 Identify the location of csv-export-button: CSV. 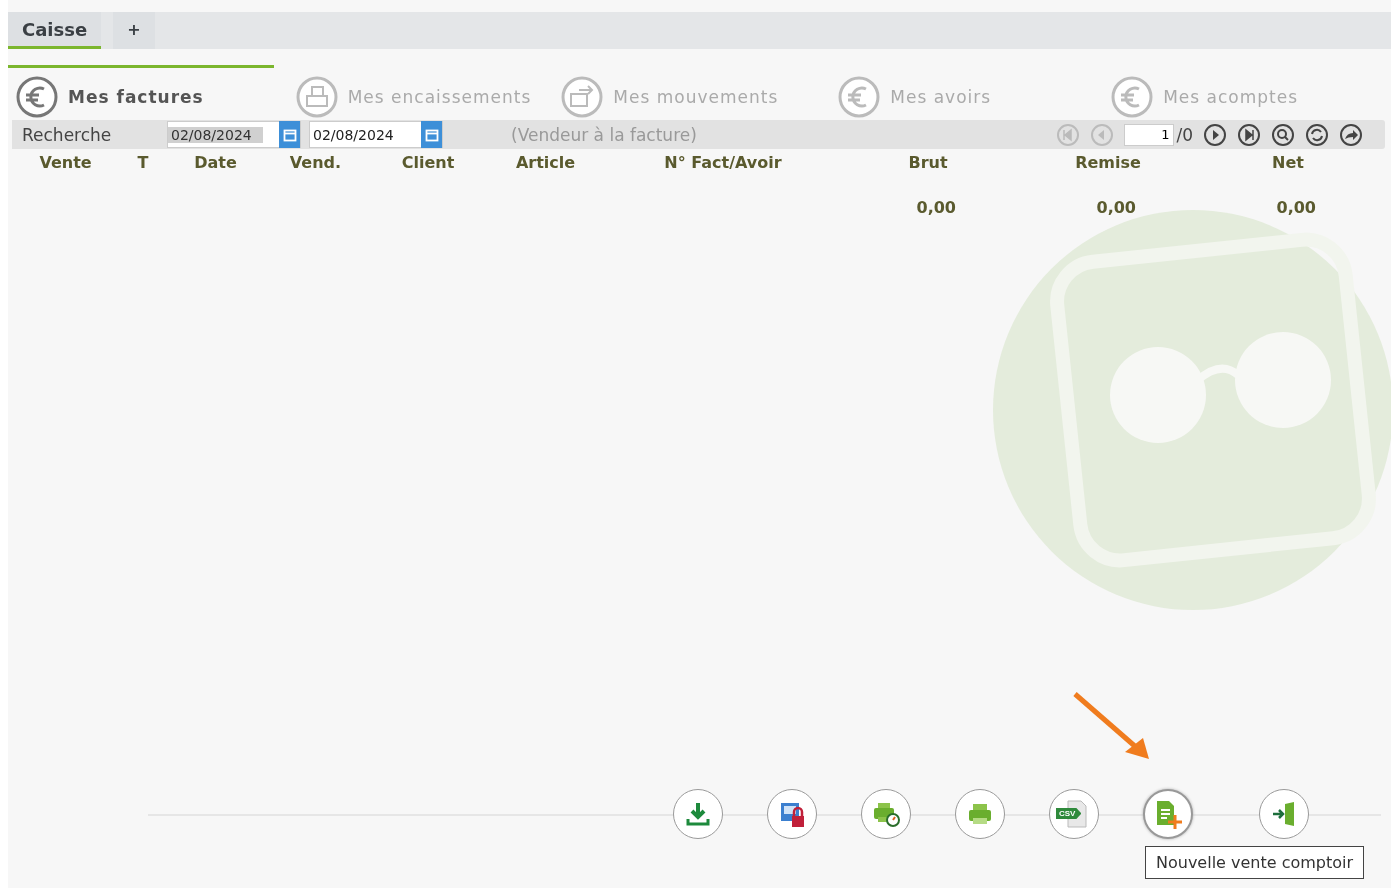
(1074, 814).